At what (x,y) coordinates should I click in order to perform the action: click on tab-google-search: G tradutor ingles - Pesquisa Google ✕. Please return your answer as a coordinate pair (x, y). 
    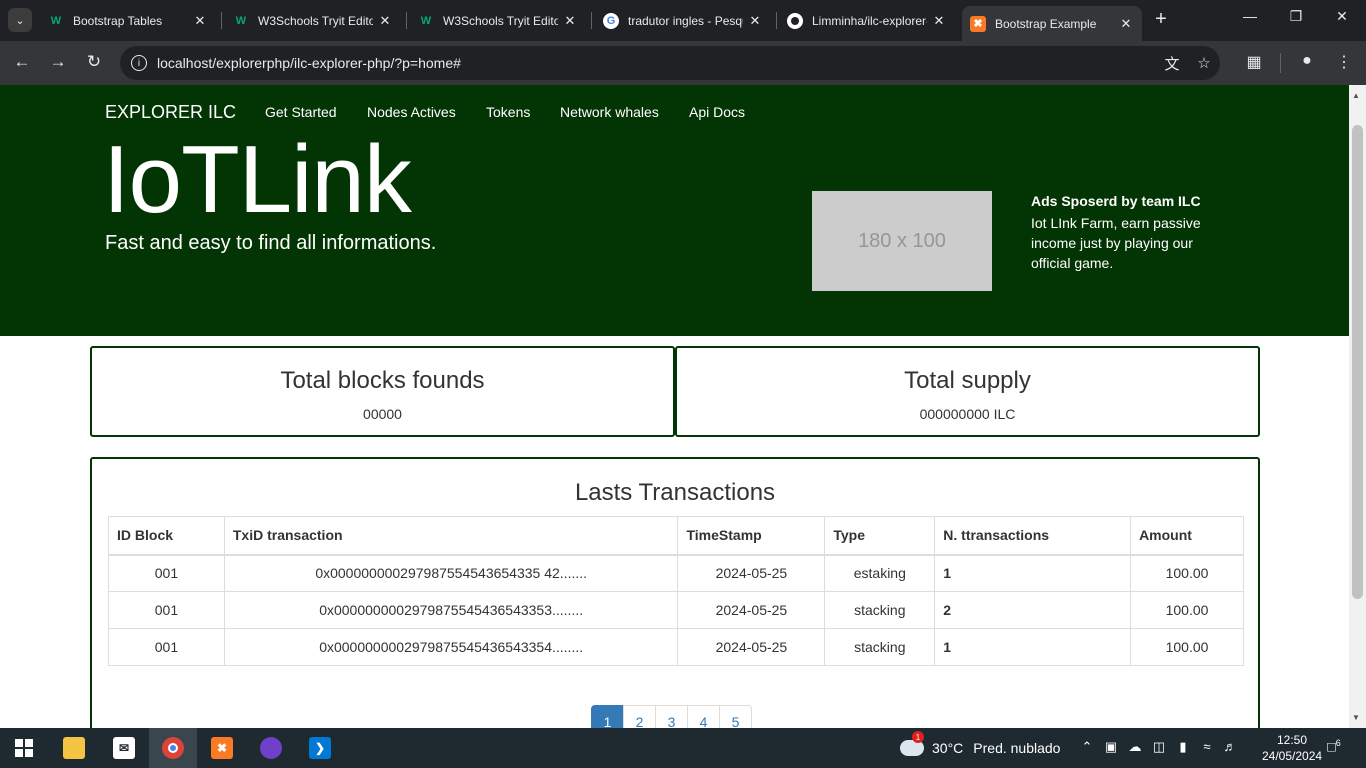
    Looking at the image, I should click on (683, 20).